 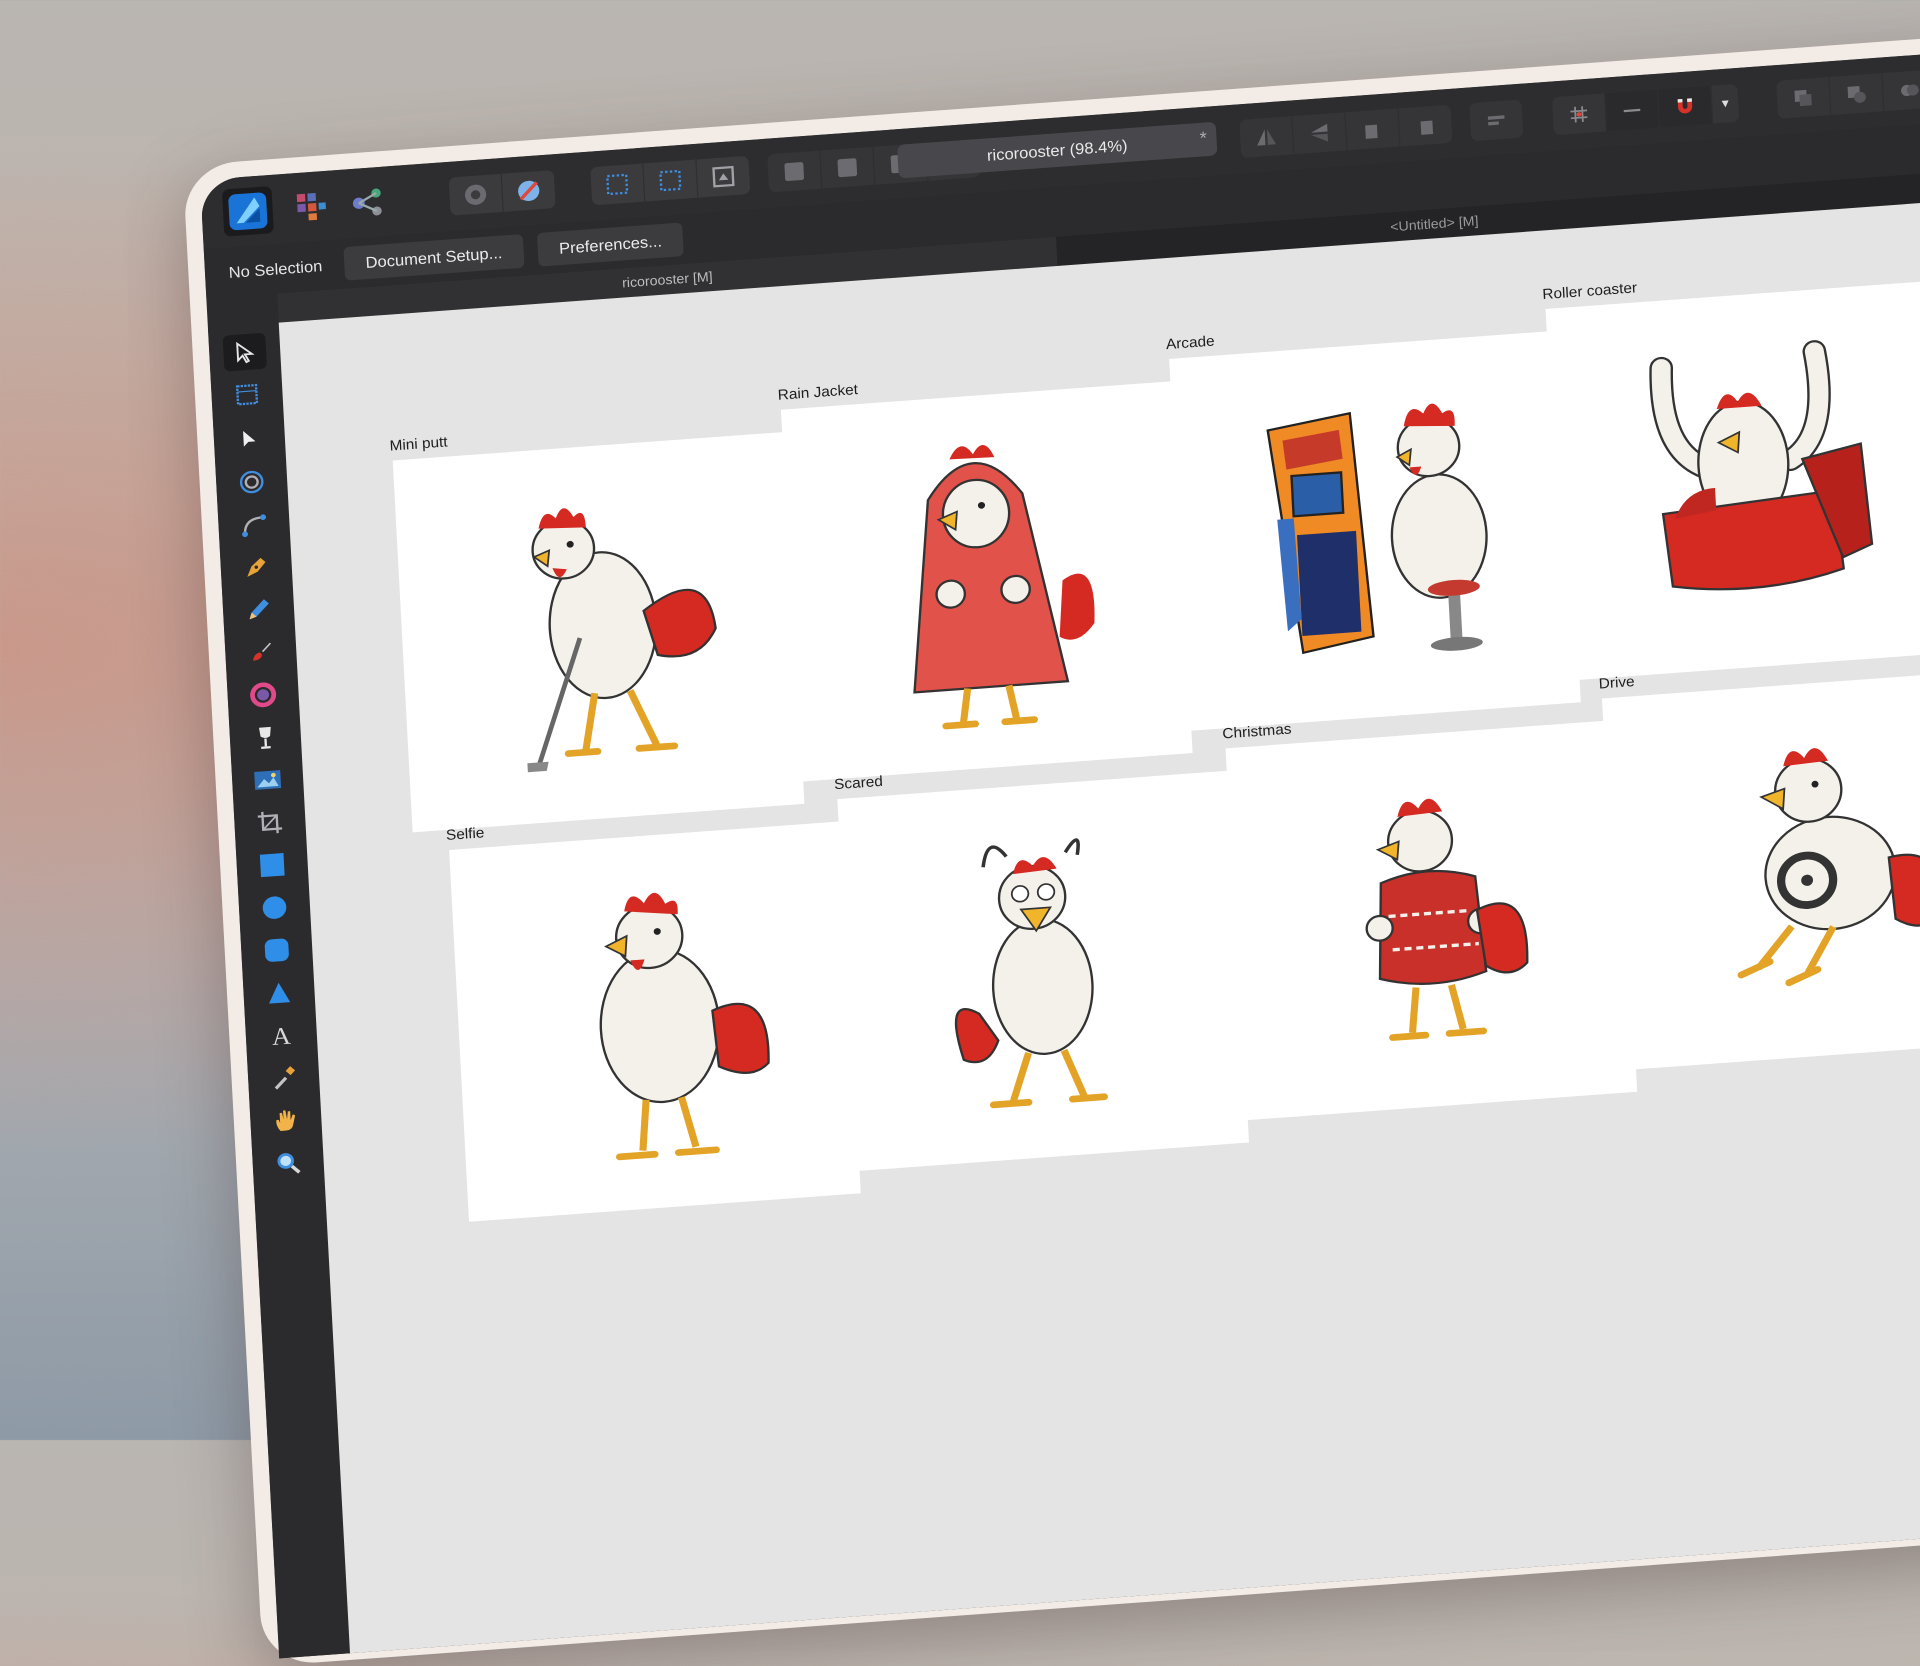 What do you see at coordinates (1733, 481) in the screenshot?
I see `artboard-roller-coaster: Roller coaster` at bounding box center [1733, 481].